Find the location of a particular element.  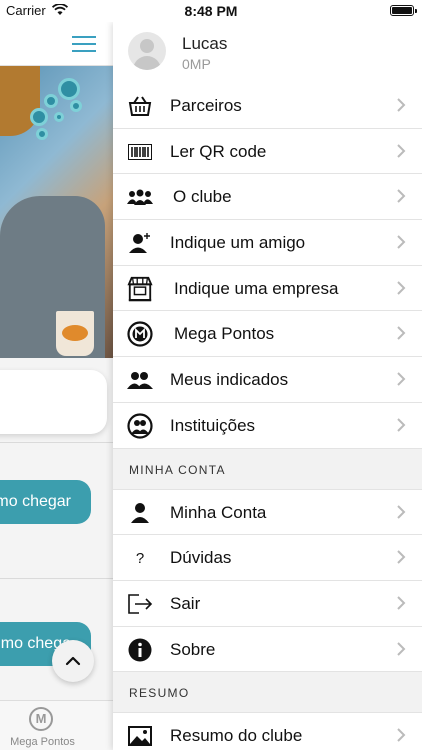

menu-item-meus-indicados: Meus indicados is located at coordinates (267, 380).